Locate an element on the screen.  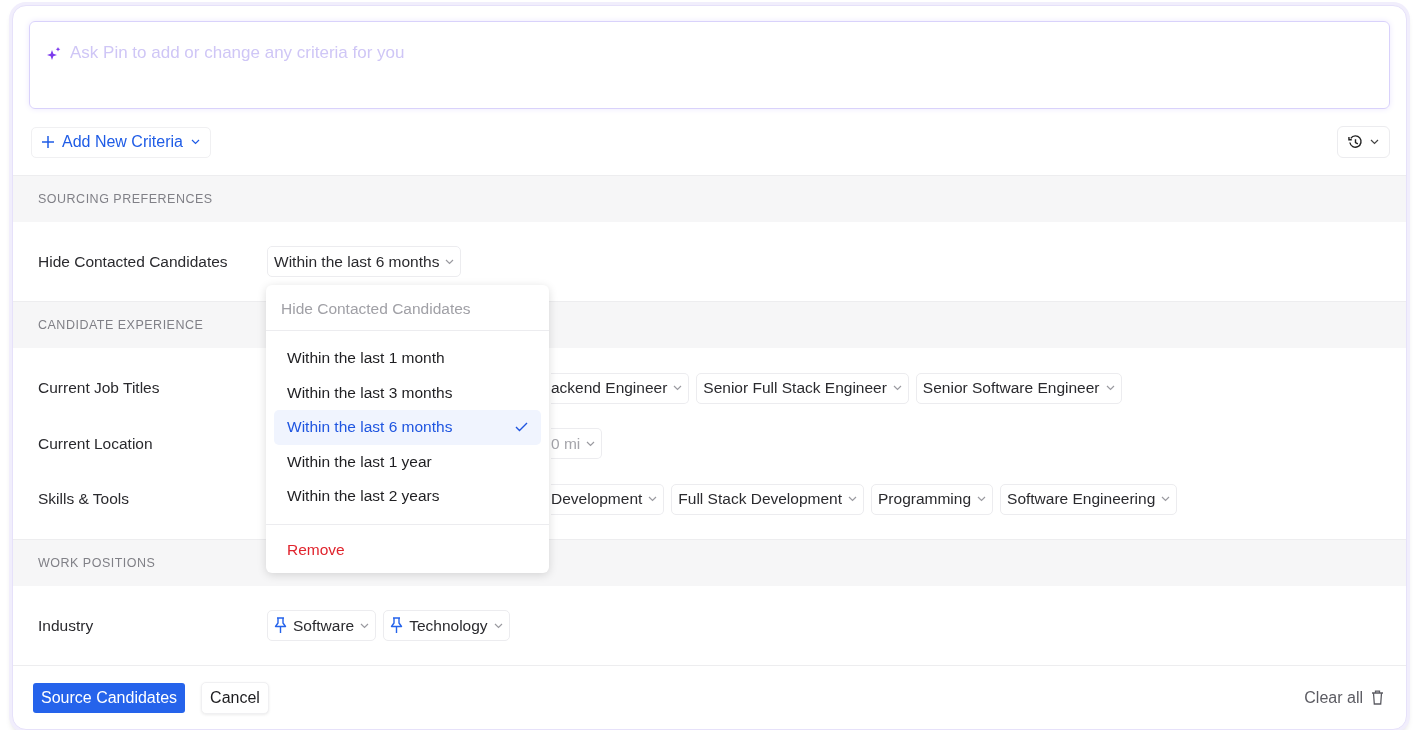
criteria-chip: ackend Engineer is located at coordinates (620, 388).